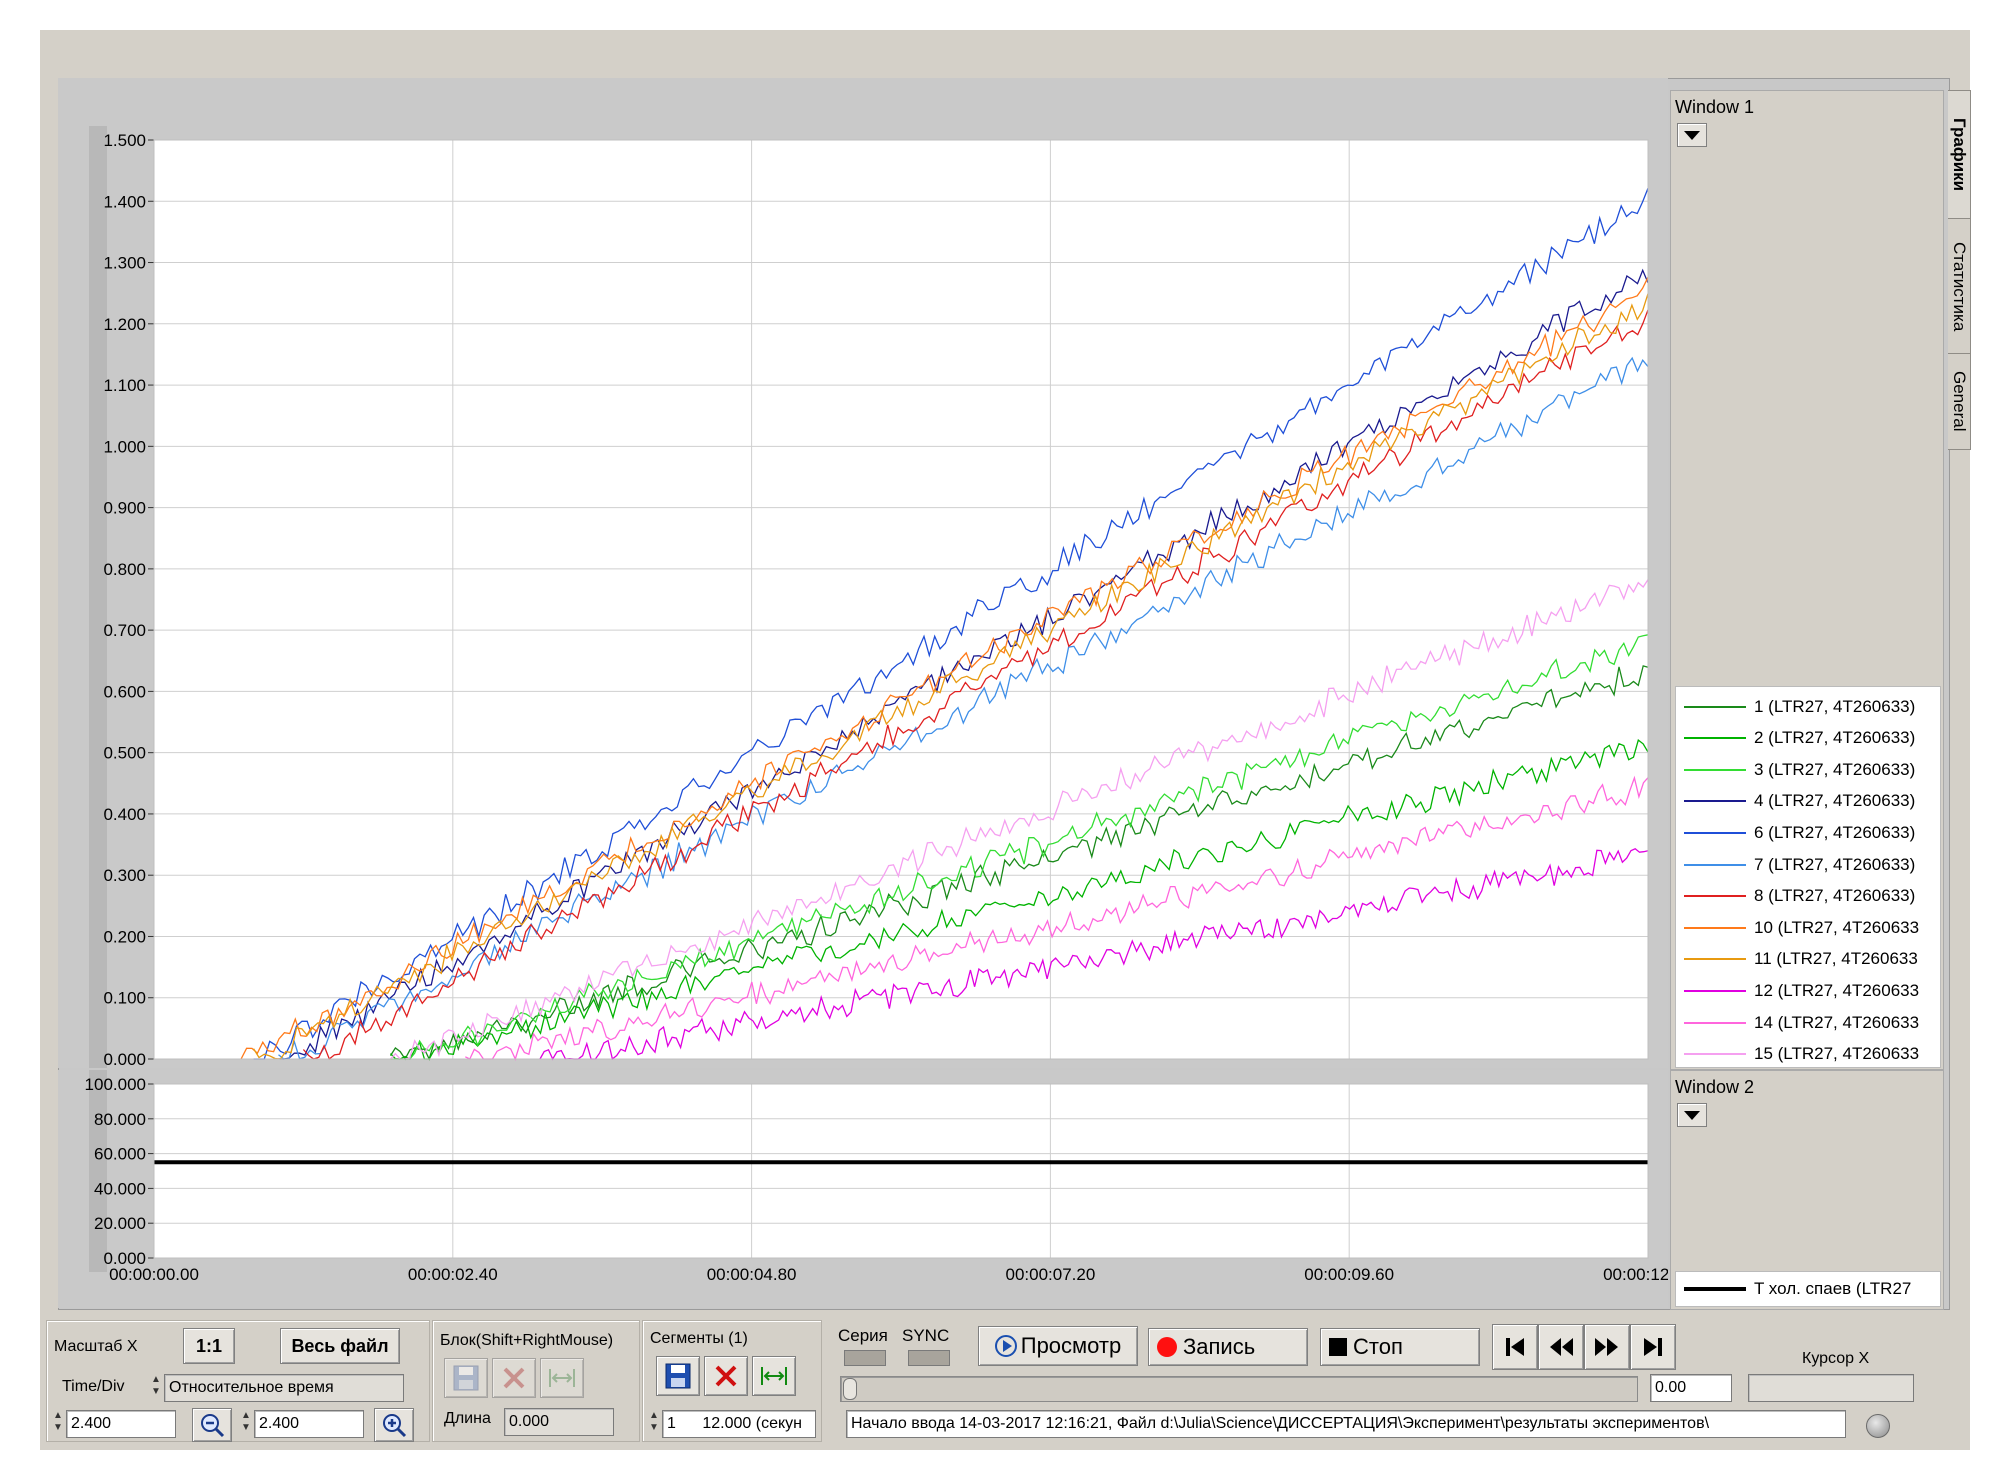 The width and height of the screenshot is (2000, 1475). I want to click on legend-entry: T хол. спаев (LTR27, so click(1806, 1288).